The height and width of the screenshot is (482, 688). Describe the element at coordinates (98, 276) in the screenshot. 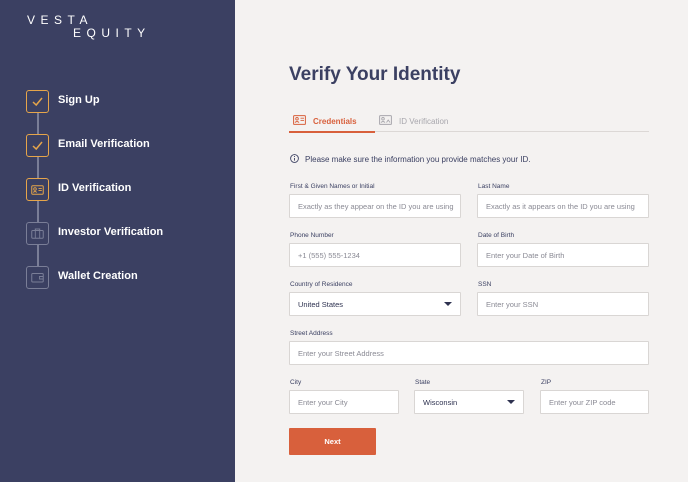

I see `step-label: Wallet Creation` at that location.